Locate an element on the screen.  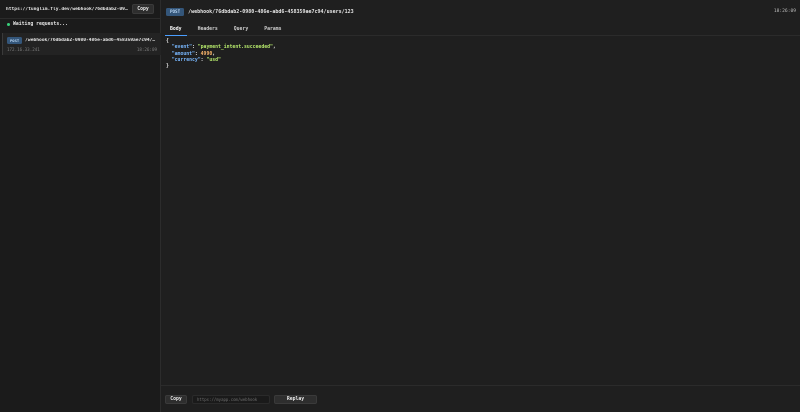
json-key: "event" is located at coordinates (181, 48).